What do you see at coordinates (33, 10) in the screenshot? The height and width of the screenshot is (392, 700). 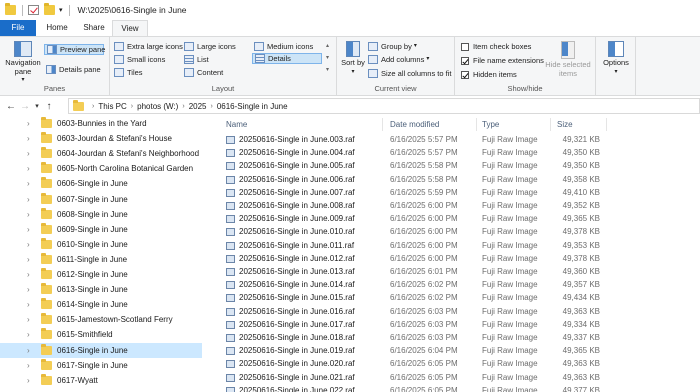 I see `properties-icon` at bounding box center [33, 10].